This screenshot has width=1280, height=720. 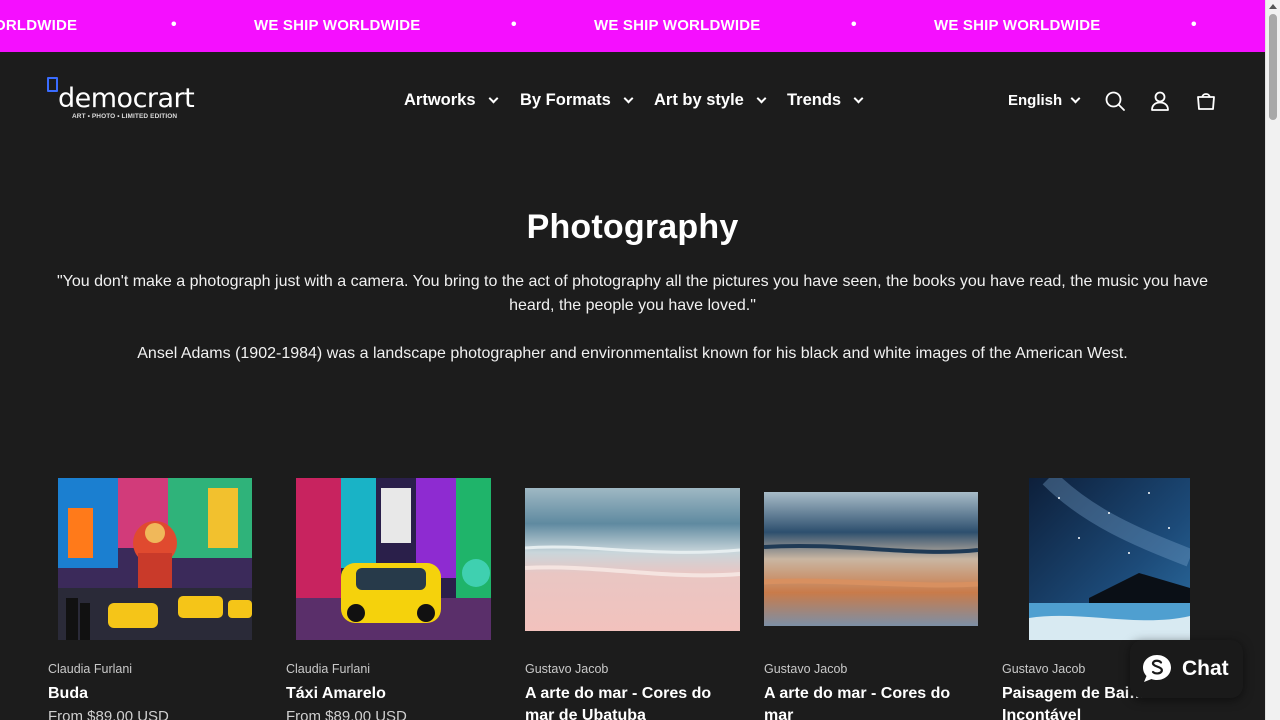 What do you see at coordinates (440, 99) in the screenshot?
I see `nav-item-label: Artworks` at bounding box center [440, 99].